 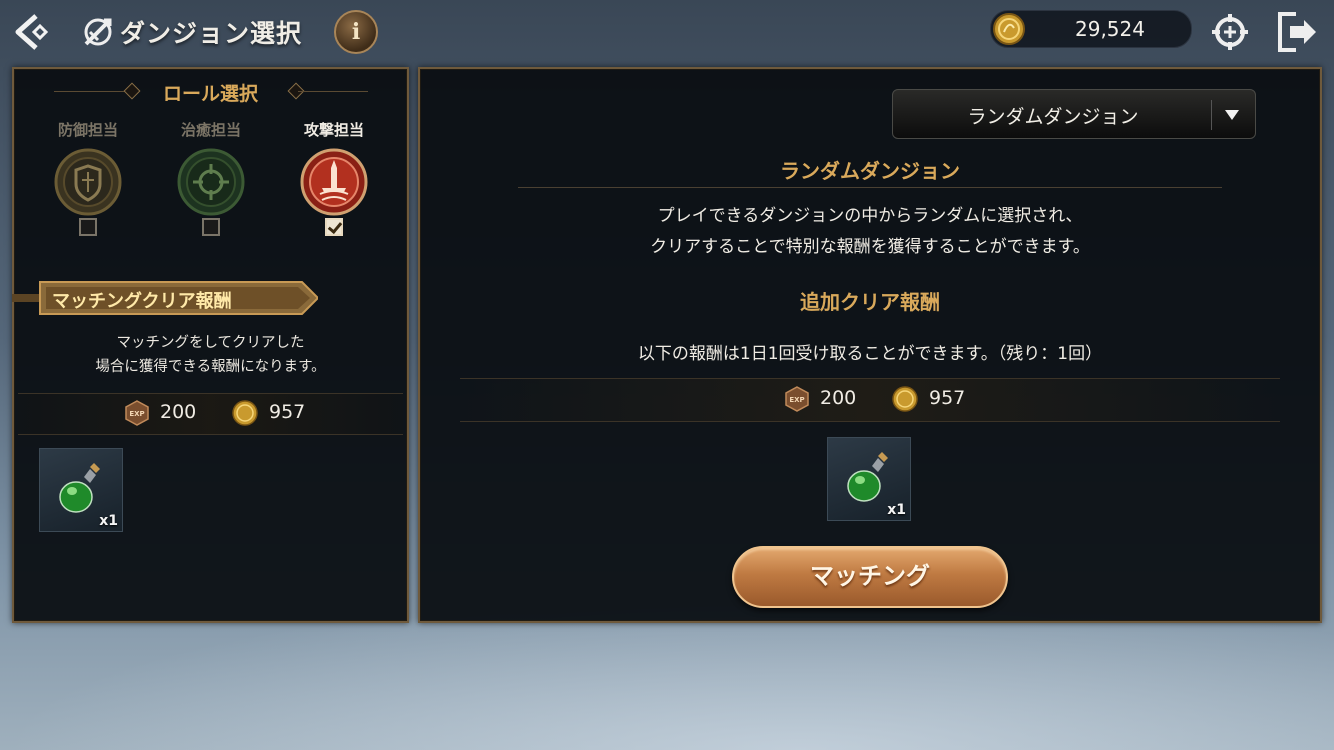 I want to click on gold-amount: 29,524, so click(x=1110, y=29).